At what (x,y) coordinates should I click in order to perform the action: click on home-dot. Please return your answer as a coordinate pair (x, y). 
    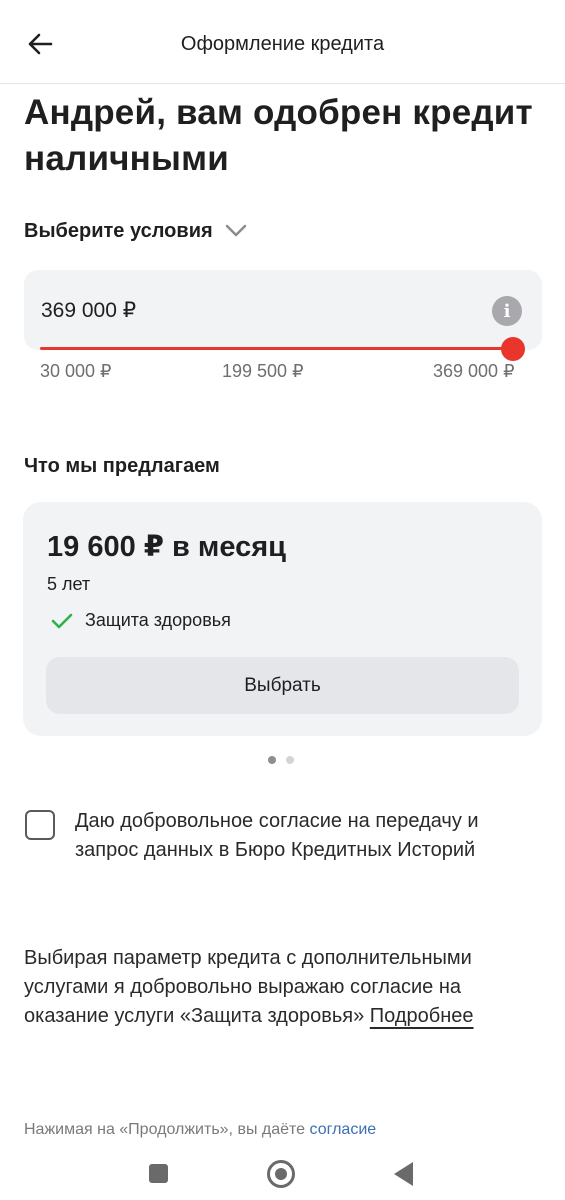
    Looking at the image, I should click on (281, 1174).